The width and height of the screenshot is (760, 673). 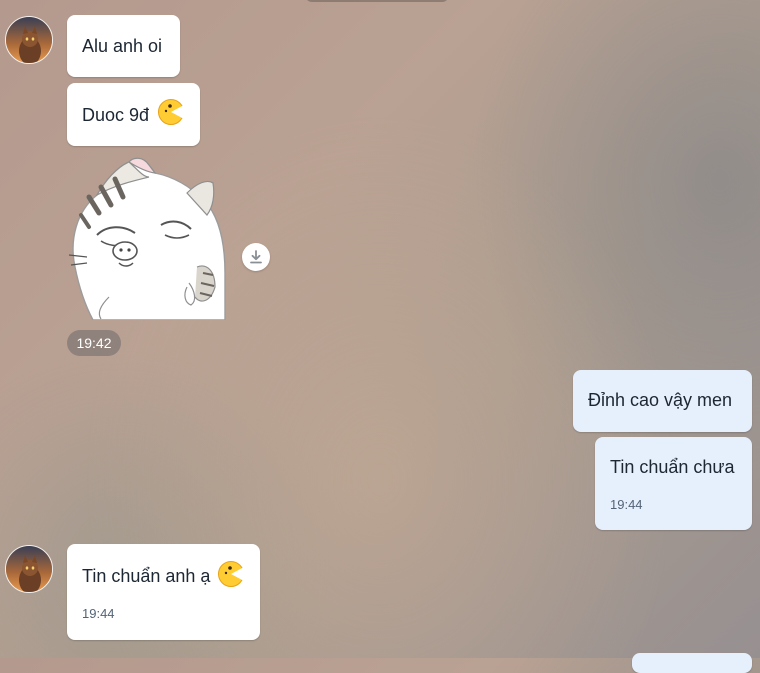 I want to click on incoming-message-bubble: Alu anh oi, so click(x=123, y=46).